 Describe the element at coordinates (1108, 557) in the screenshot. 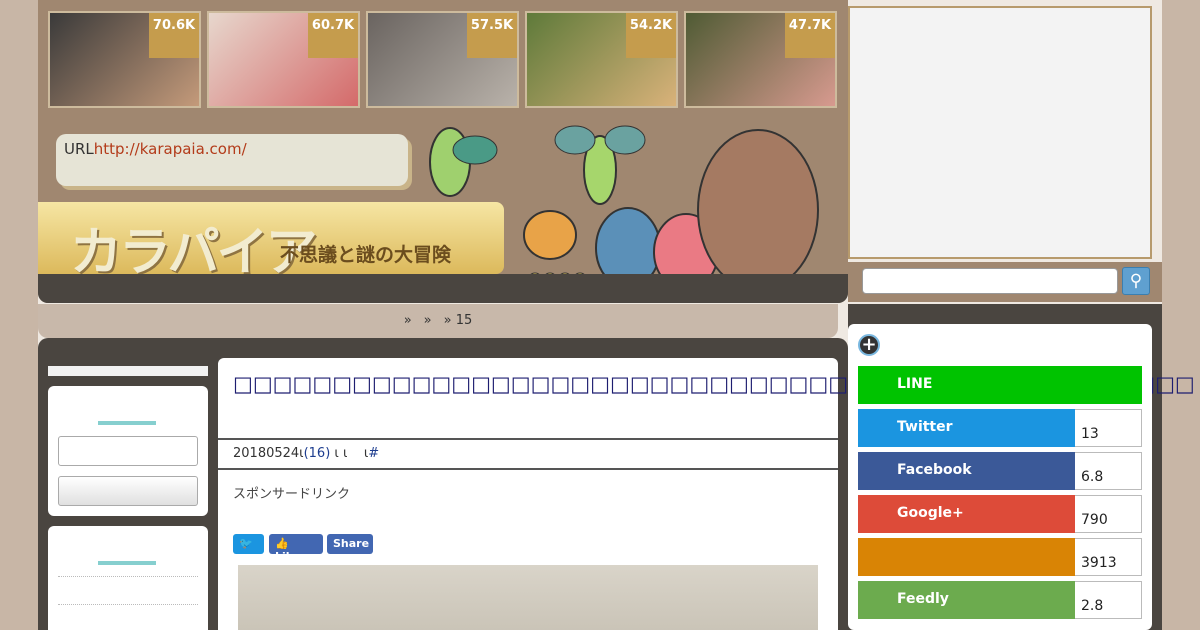

I see `share-count: 3913` at that location.